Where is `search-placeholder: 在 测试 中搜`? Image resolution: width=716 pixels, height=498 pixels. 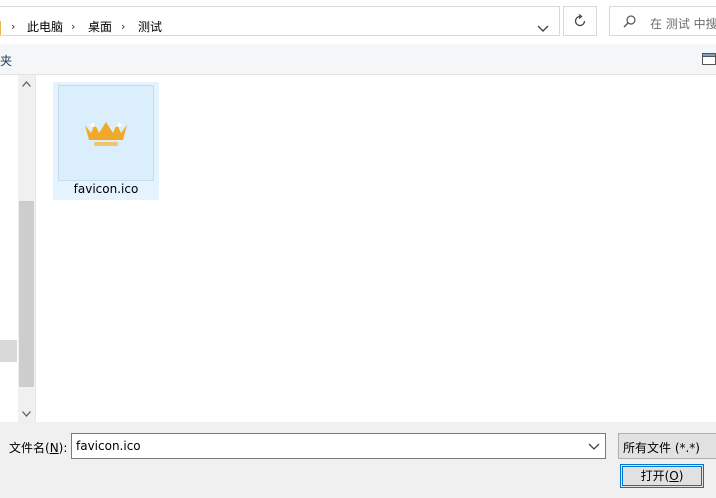
search-placeholder: 在 测试 中搜 is located at coordinates (683, 24).